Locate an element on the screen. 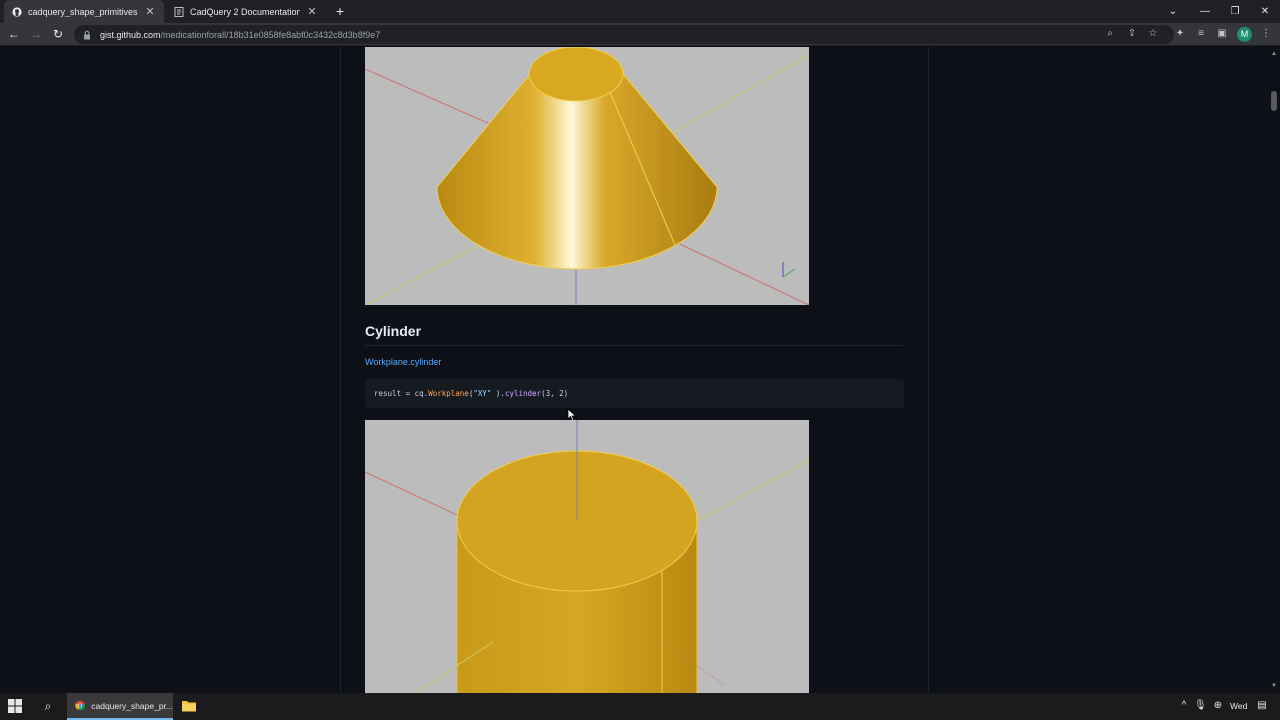 This screenshot has height=720, width=1280. heading-divider is located at coordinates (634, 345).